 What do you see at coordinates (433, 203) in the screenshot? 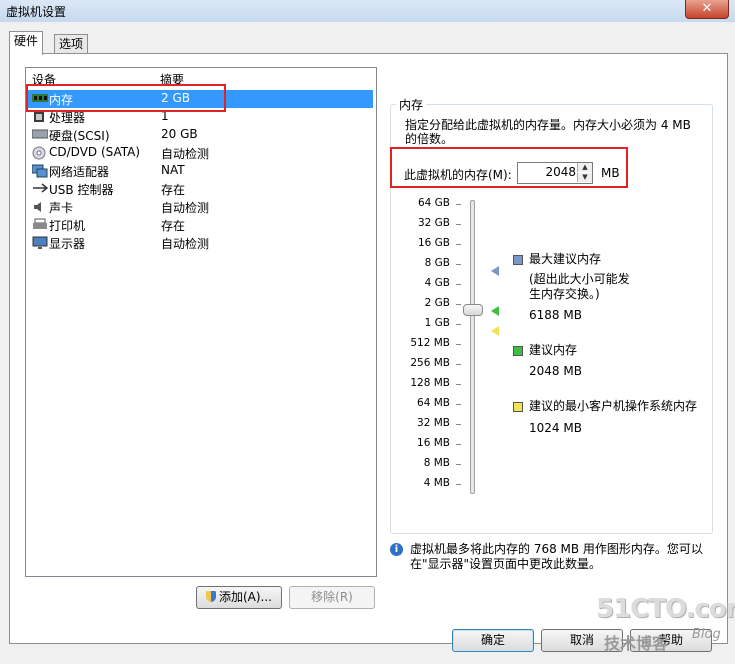
I see `slider-tick-label: 64 GB` at bounding box center [433, 203].